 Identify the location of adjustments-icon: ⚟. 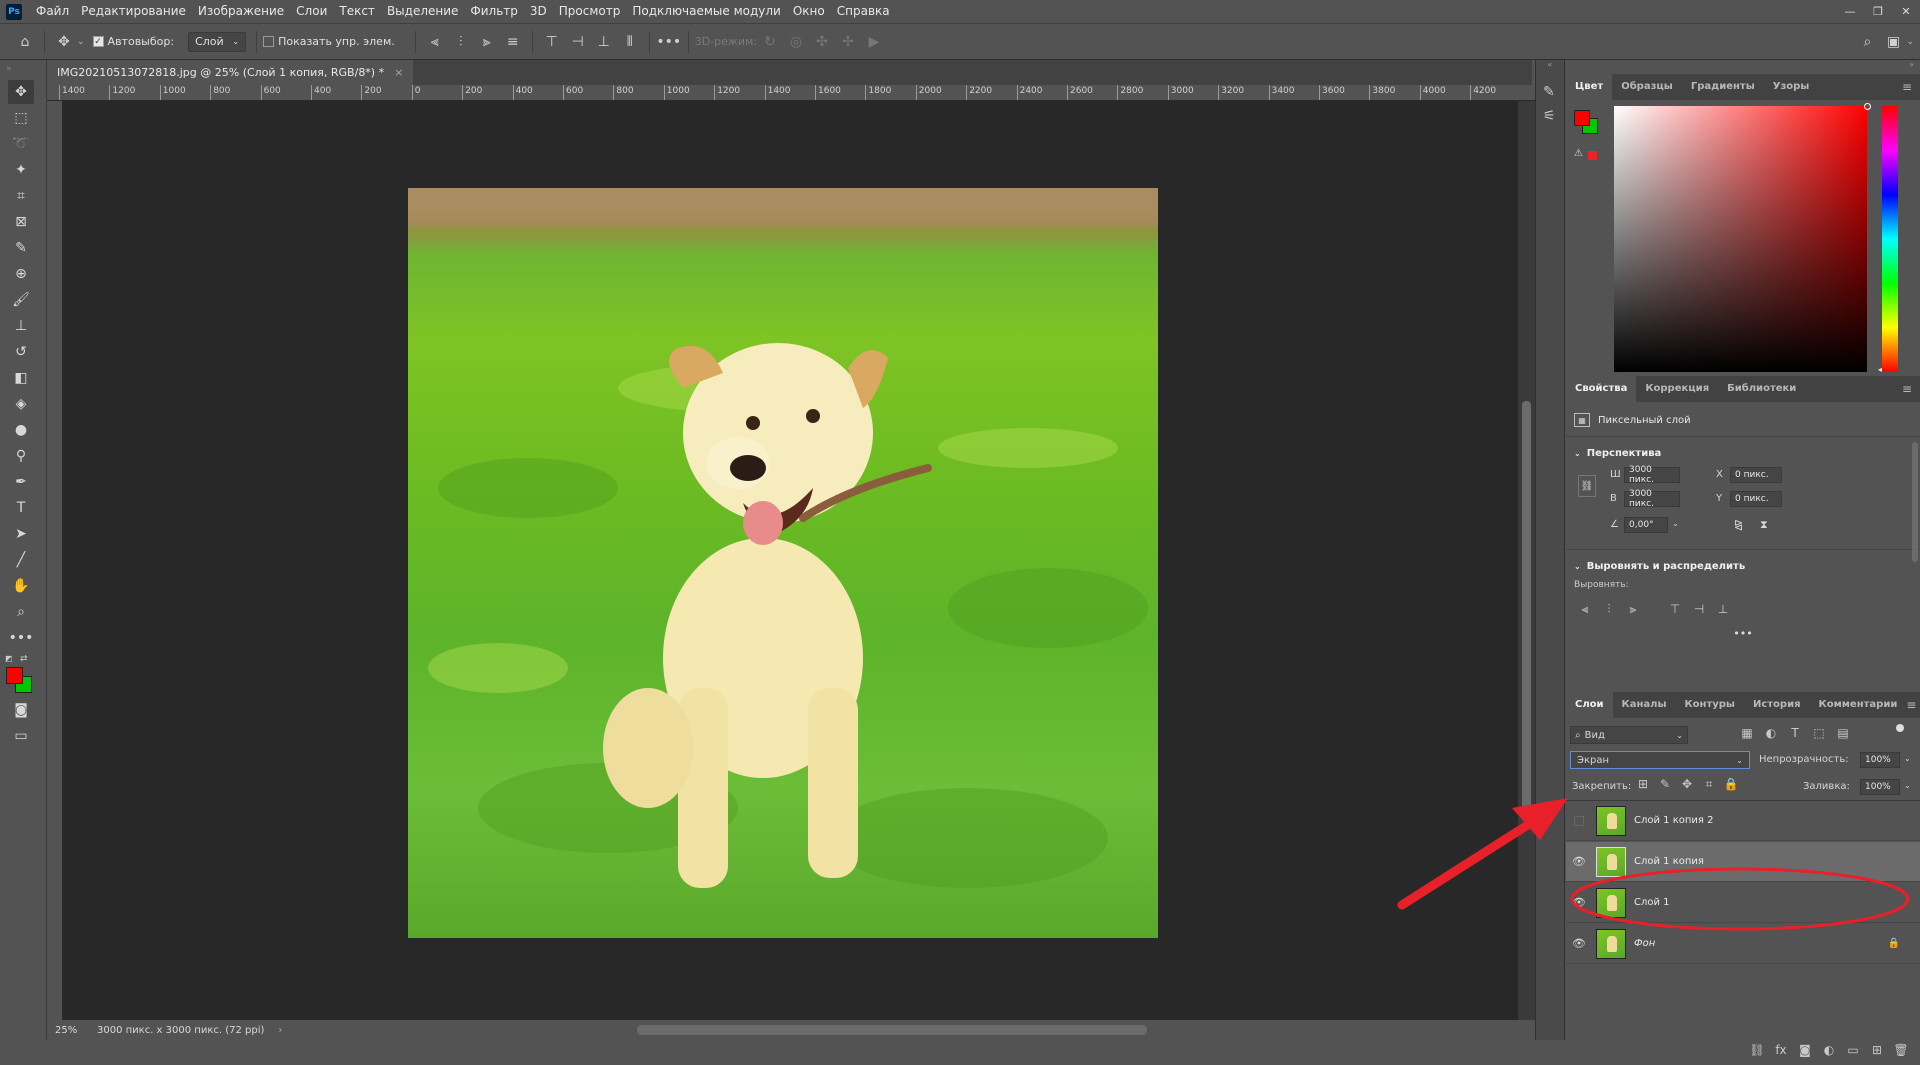
(1553, 116).